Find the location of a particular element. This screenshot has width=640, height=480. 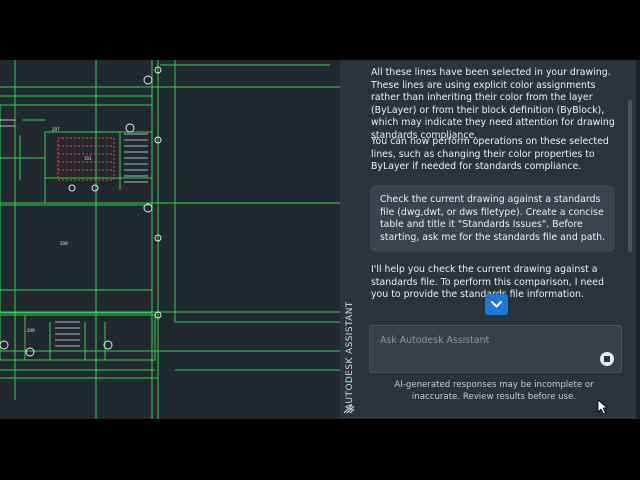

cursor-icon is located at coordinates (603, 407).